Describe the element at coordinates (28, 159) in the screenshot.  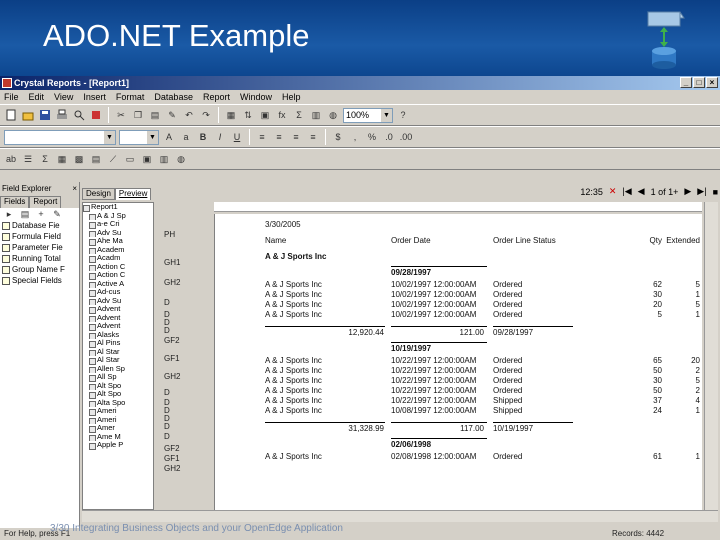
I see `insert-group-icon: ☰` at that location.